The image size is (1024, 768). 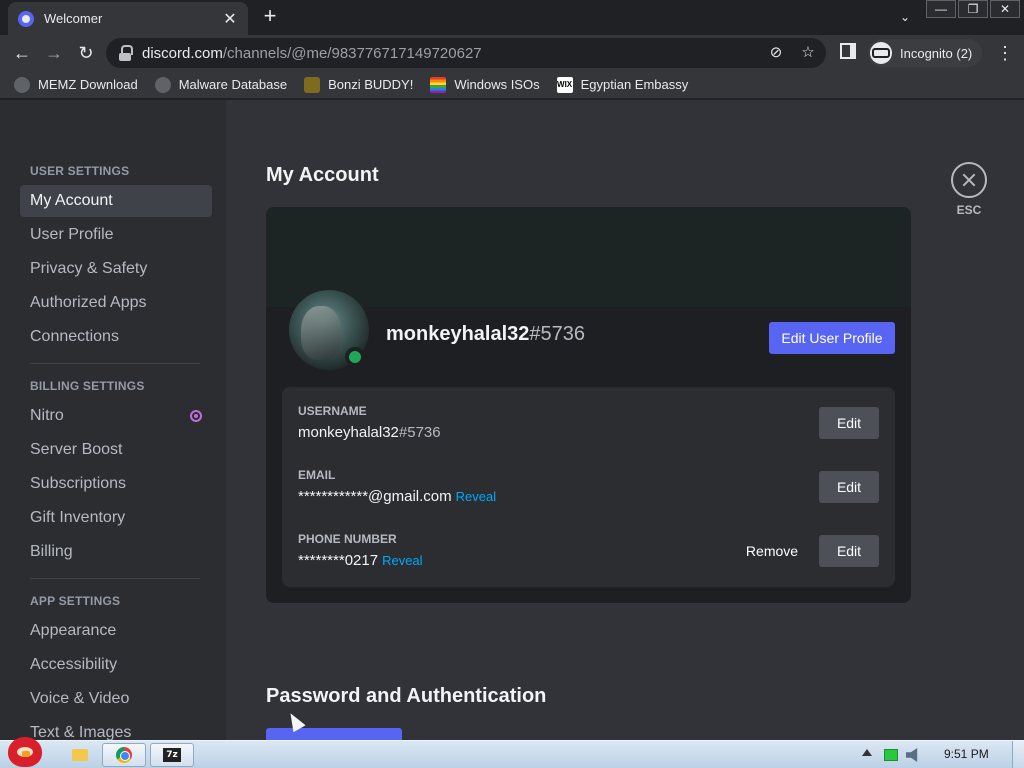 I want to click on browser-menu-icon: ⋮, so click(x=1005, y=53).